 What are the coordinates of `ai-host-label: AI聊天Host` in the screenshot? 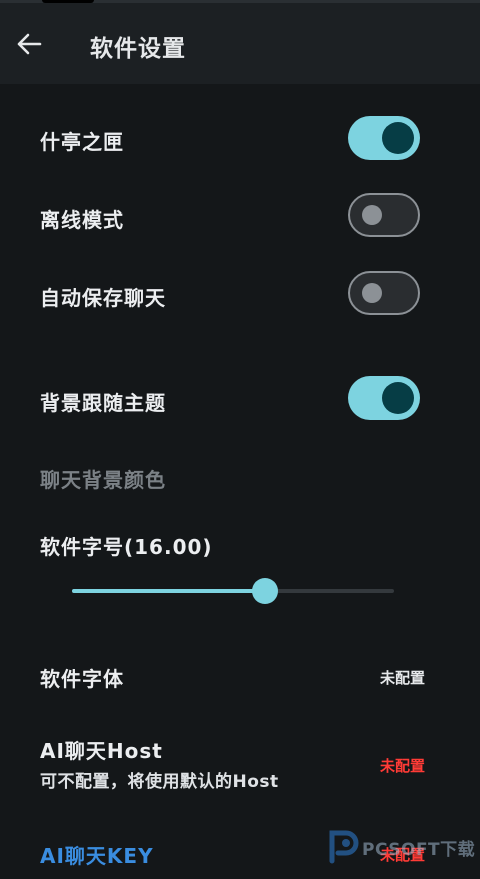 It's located at (101, 749).